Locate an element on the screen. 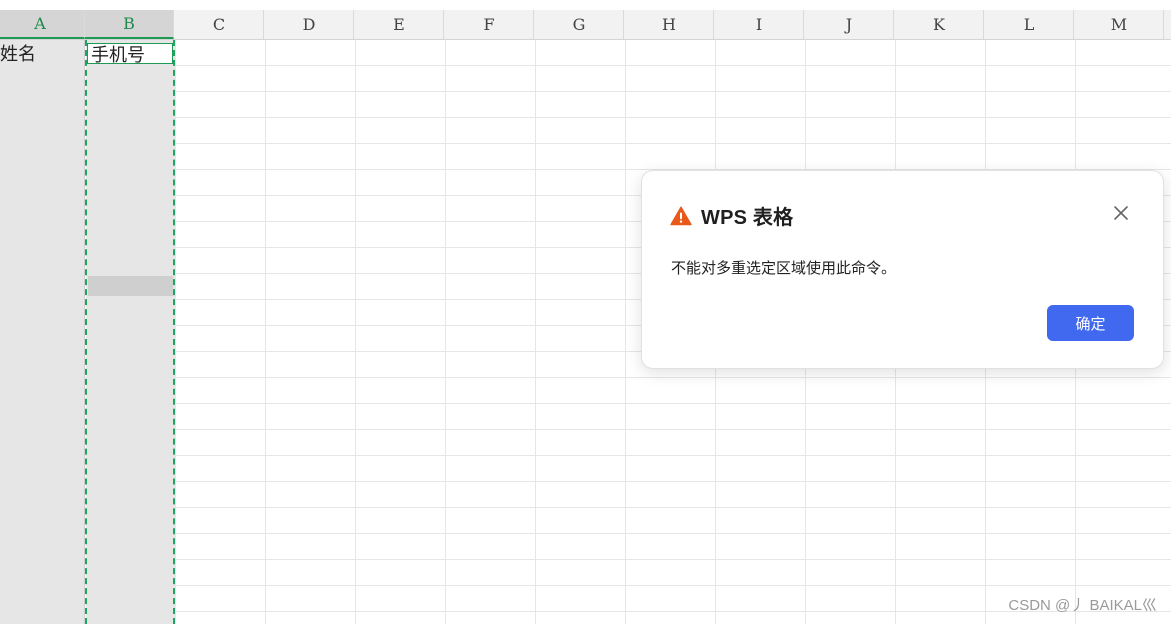 This screenshot has width=1171, height=624. column-header-h: H is located at coordinates (669, 24).